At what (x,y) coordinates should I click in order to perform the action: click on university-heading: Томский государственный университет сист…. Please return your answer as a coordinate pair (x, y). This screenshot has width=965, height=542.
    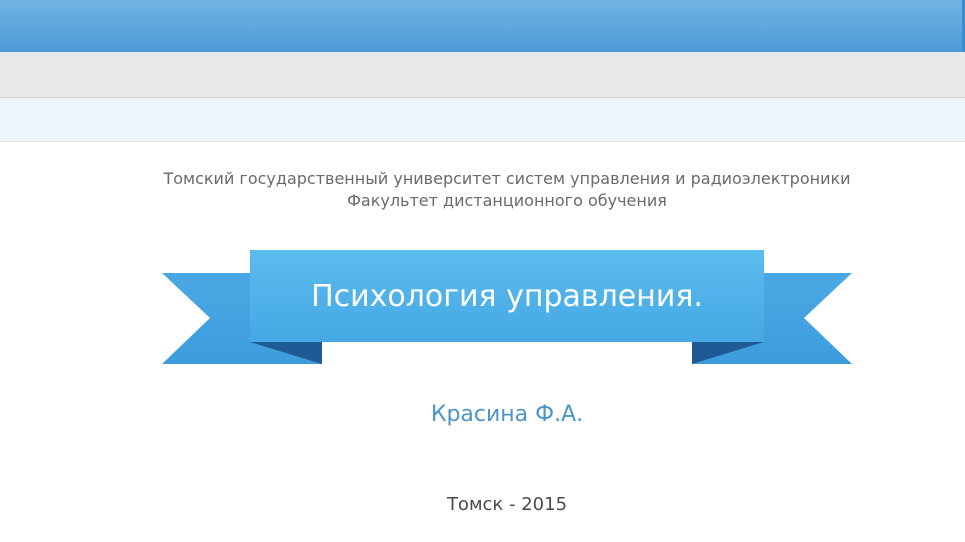
    Looking at the image, I should click on (482, 190).